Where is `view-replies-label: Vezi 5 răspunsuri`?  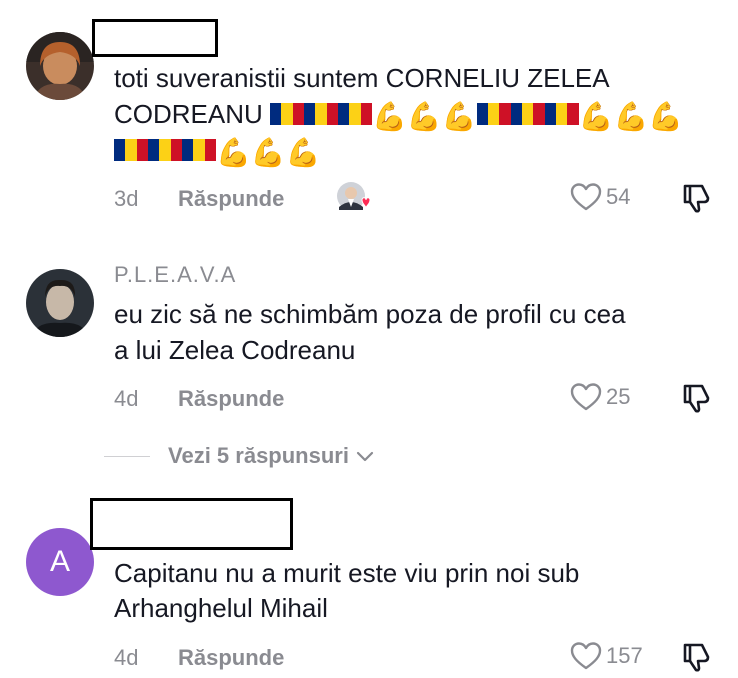
view-replies-label: Vezi 5 răspunsuri is located at coordinates (258, 455).